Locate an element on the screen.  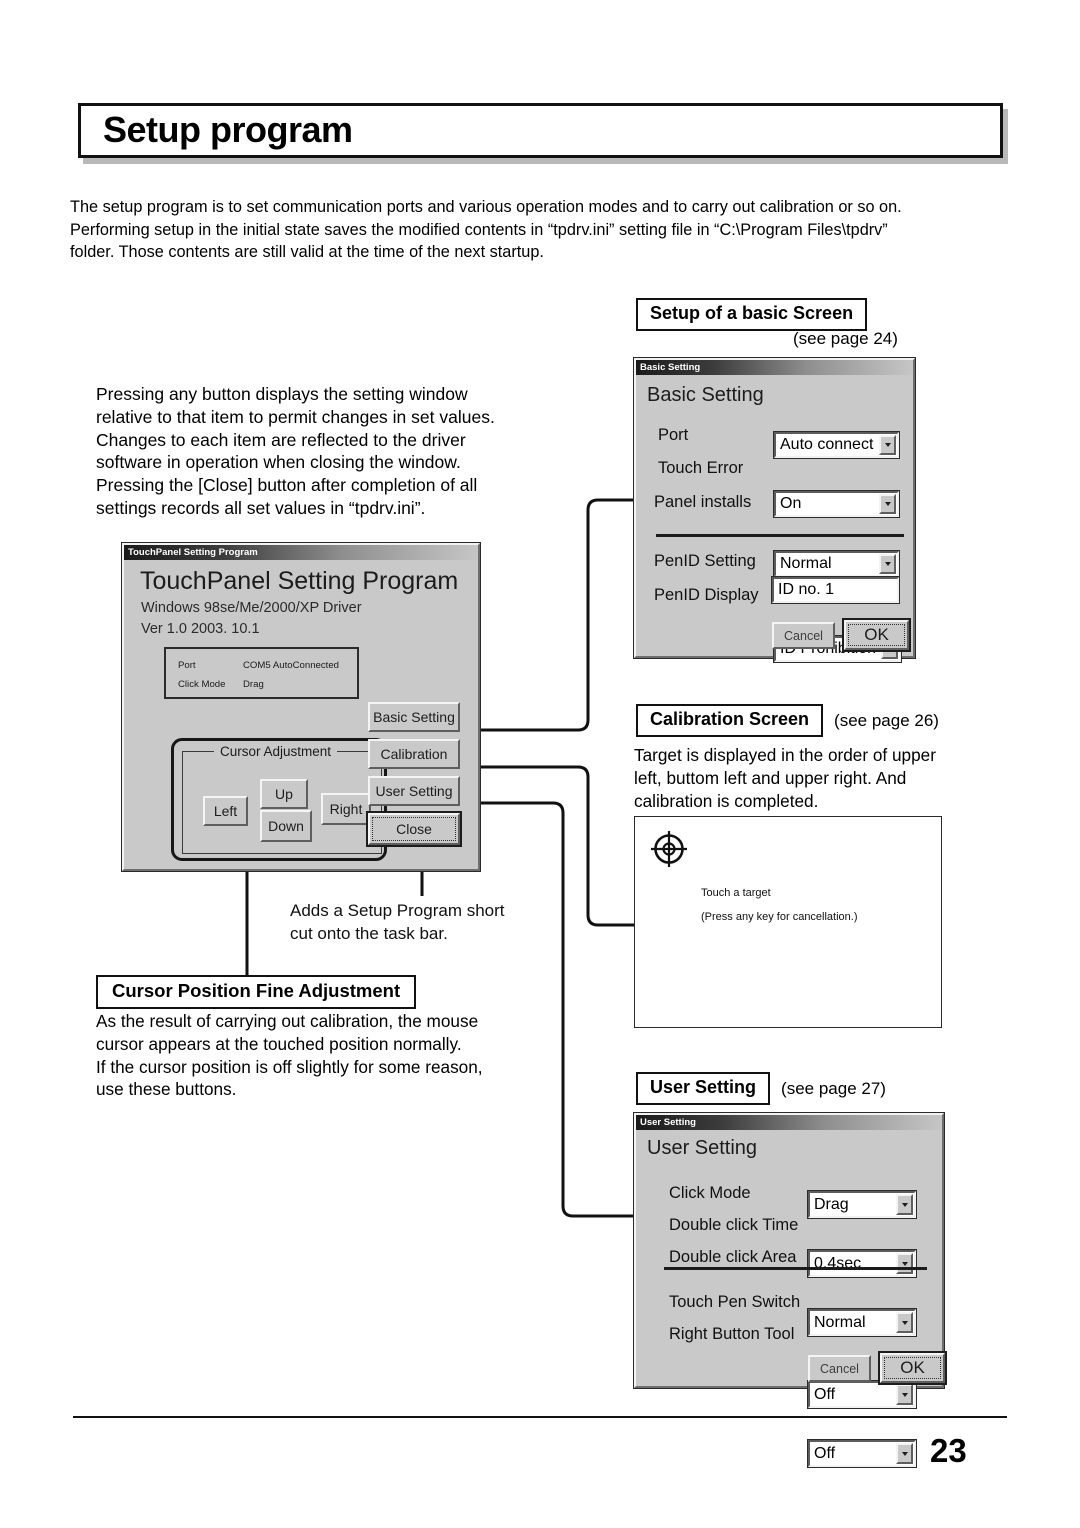
calibration-desc-line-3: calibration is completed. is located at coordinates (726, 801).